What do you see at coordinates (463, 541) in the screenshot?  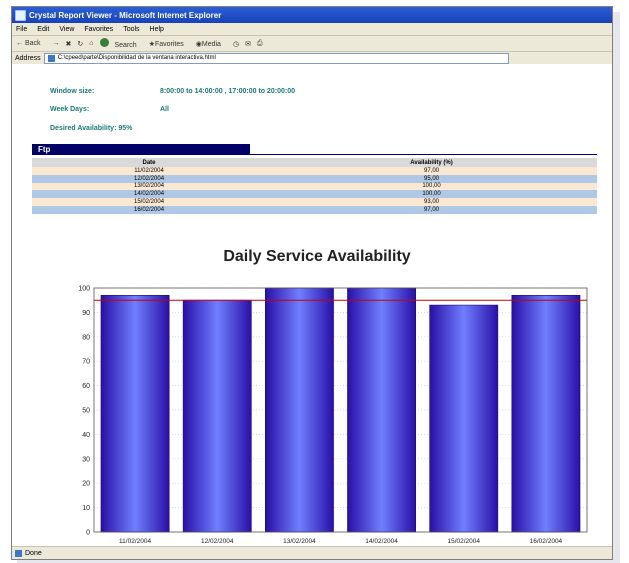 I see `x-tick-label: 15/02/2004` at bounding box center [463, 541].